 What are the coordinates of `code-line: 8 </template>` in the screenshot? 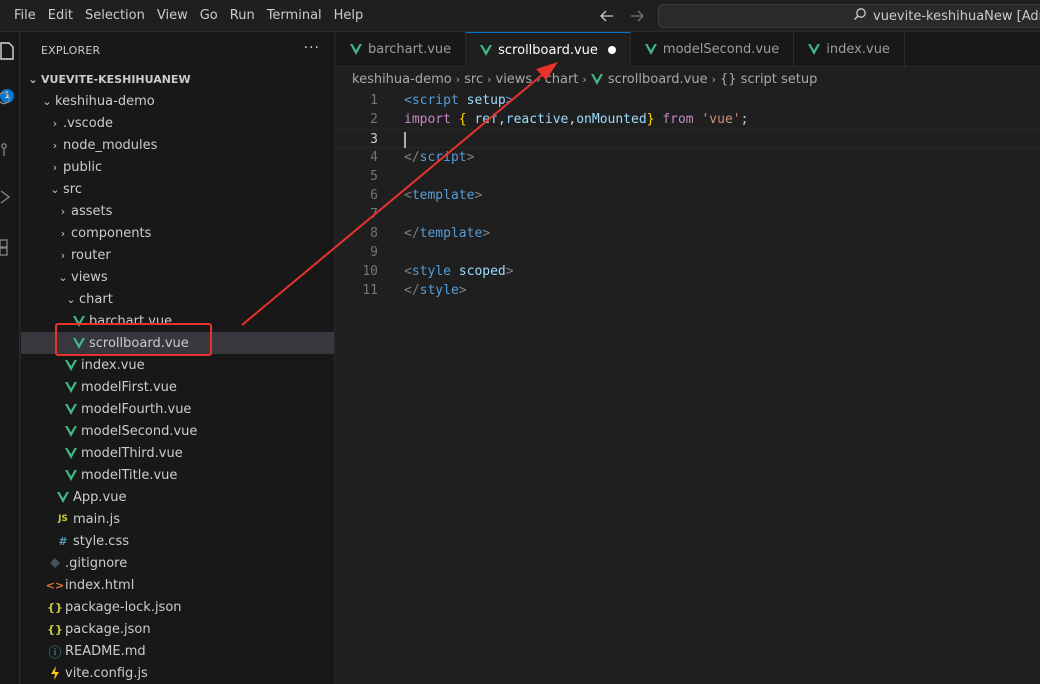 It's located at (688, 233).